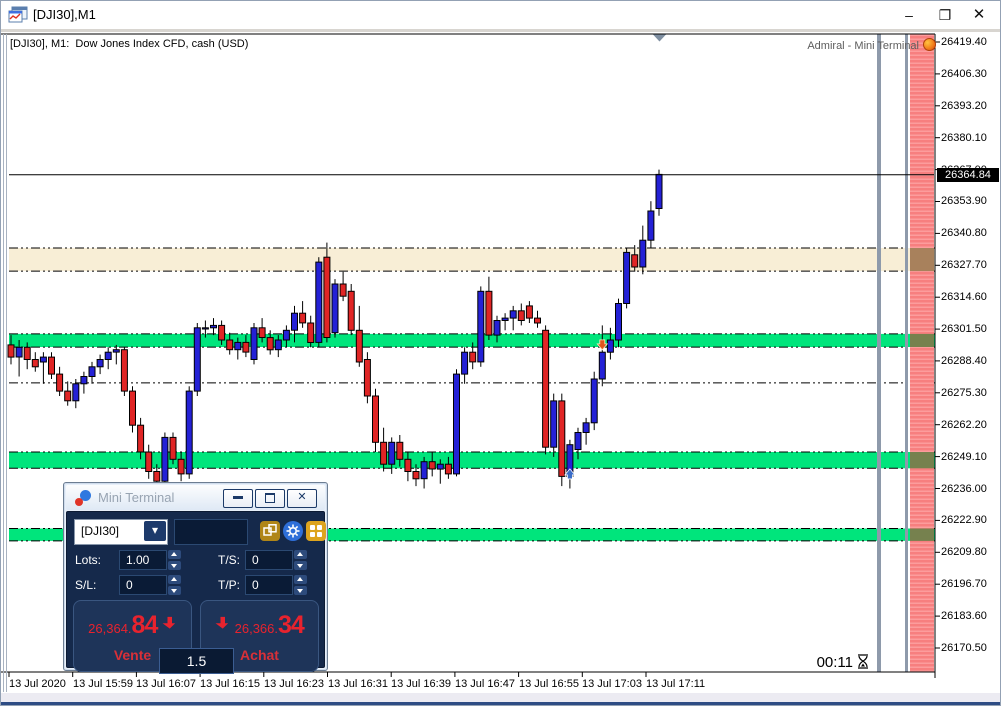  What do you see at coordinates (145, 625) in the screenshot?
I see `sell-price-big: 84` at bounding box center [145, 625].